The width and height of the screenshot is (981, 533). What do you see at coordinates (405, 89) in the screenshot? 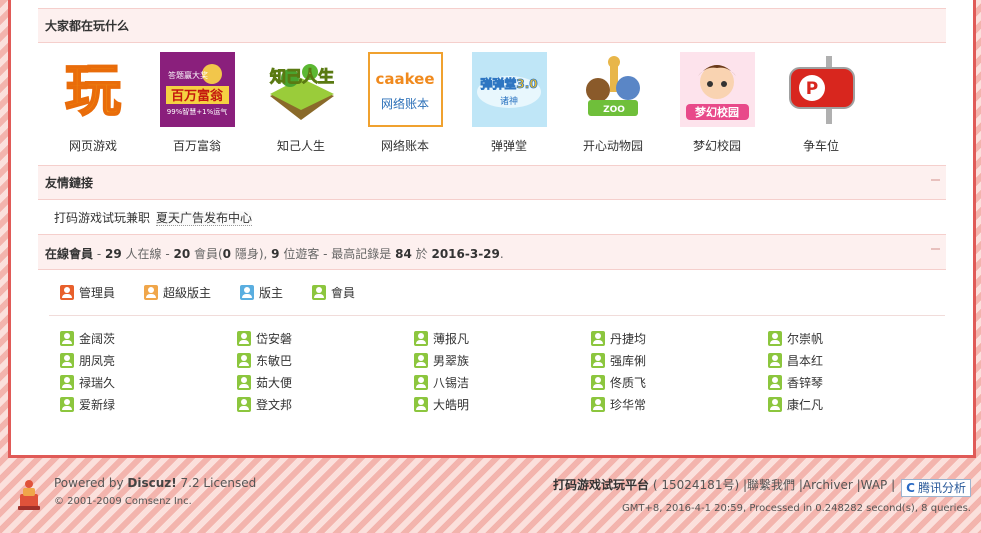
I see `caakee-icon: caakee 网络账本` at bounding box center [405, 89].